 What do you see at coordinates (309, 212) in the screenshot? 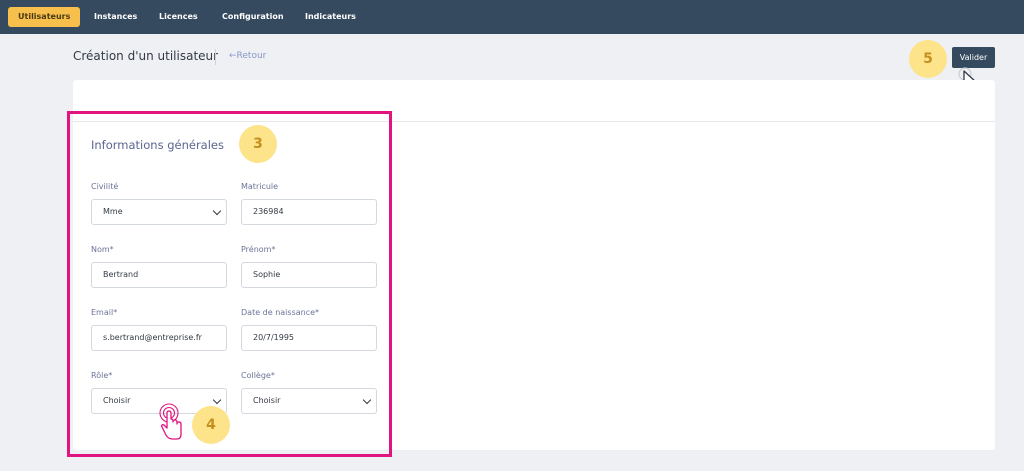
I see `matricule-input: 236984` at bounding box center [309, 212].